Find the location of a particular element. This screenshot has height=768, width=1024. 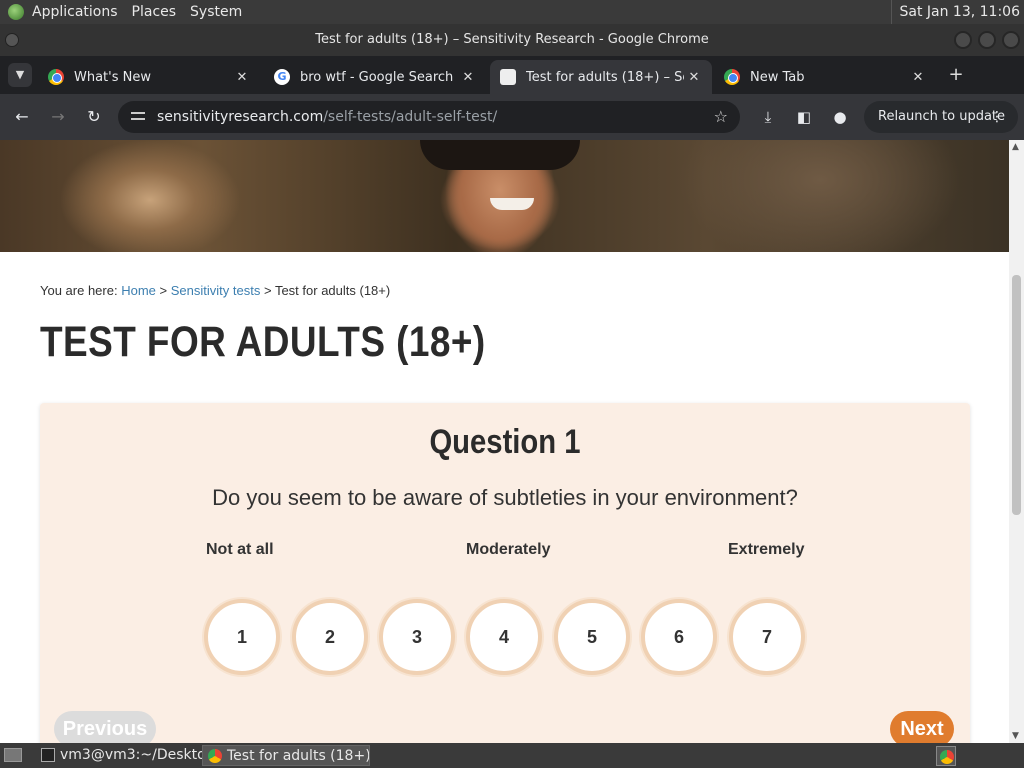

tab-title: New Tab is located at coordinates (777, 77).